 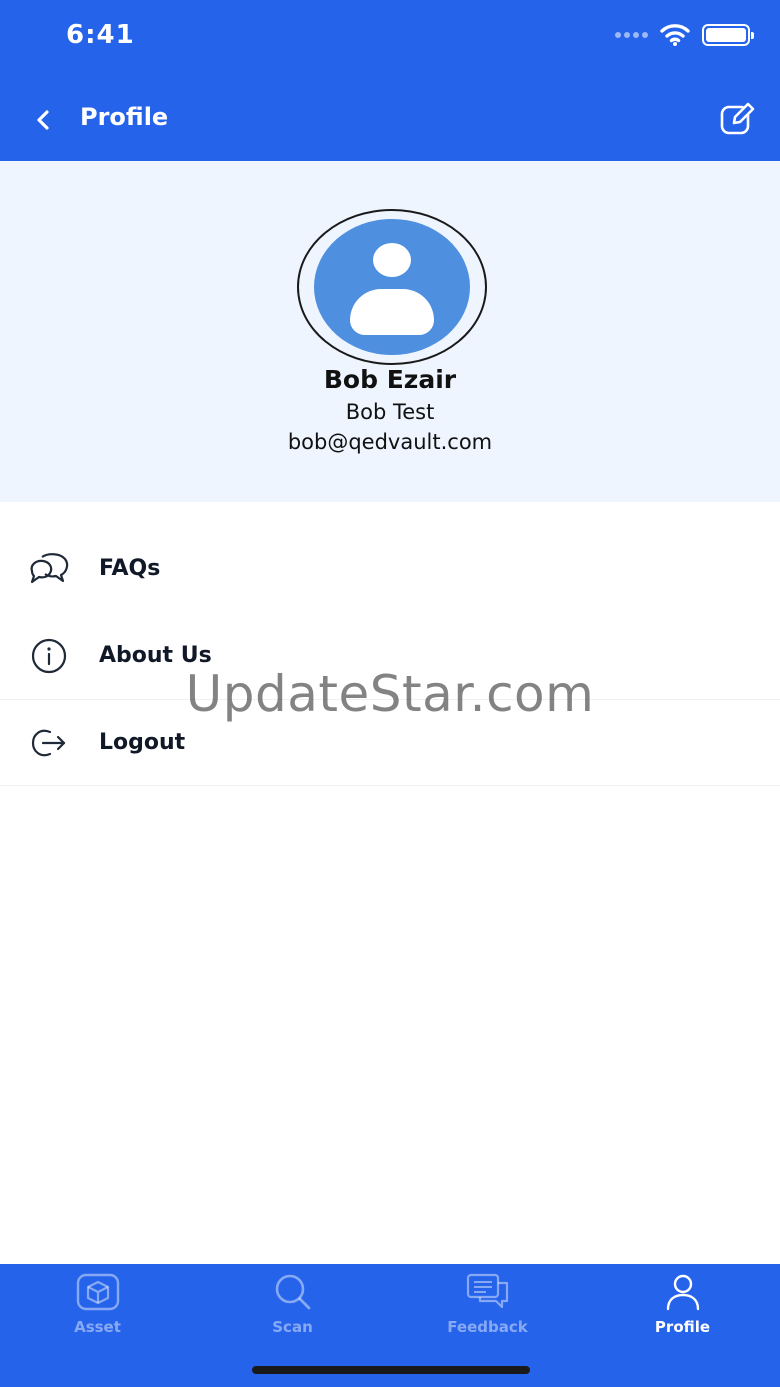 What do you see at coordinates (142, 742) in the screenshot?
I see `menu-label-logout: Logout` at bounding box center [142, 742].